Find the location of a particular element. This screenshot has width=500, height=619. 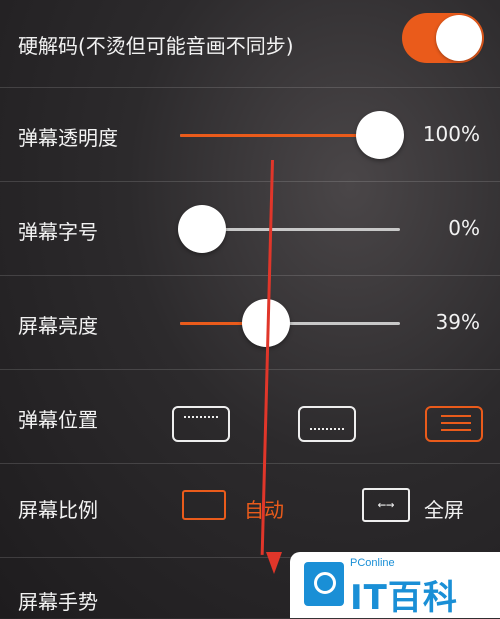

hw-decode-toggle is located at coordinates (443, 38).